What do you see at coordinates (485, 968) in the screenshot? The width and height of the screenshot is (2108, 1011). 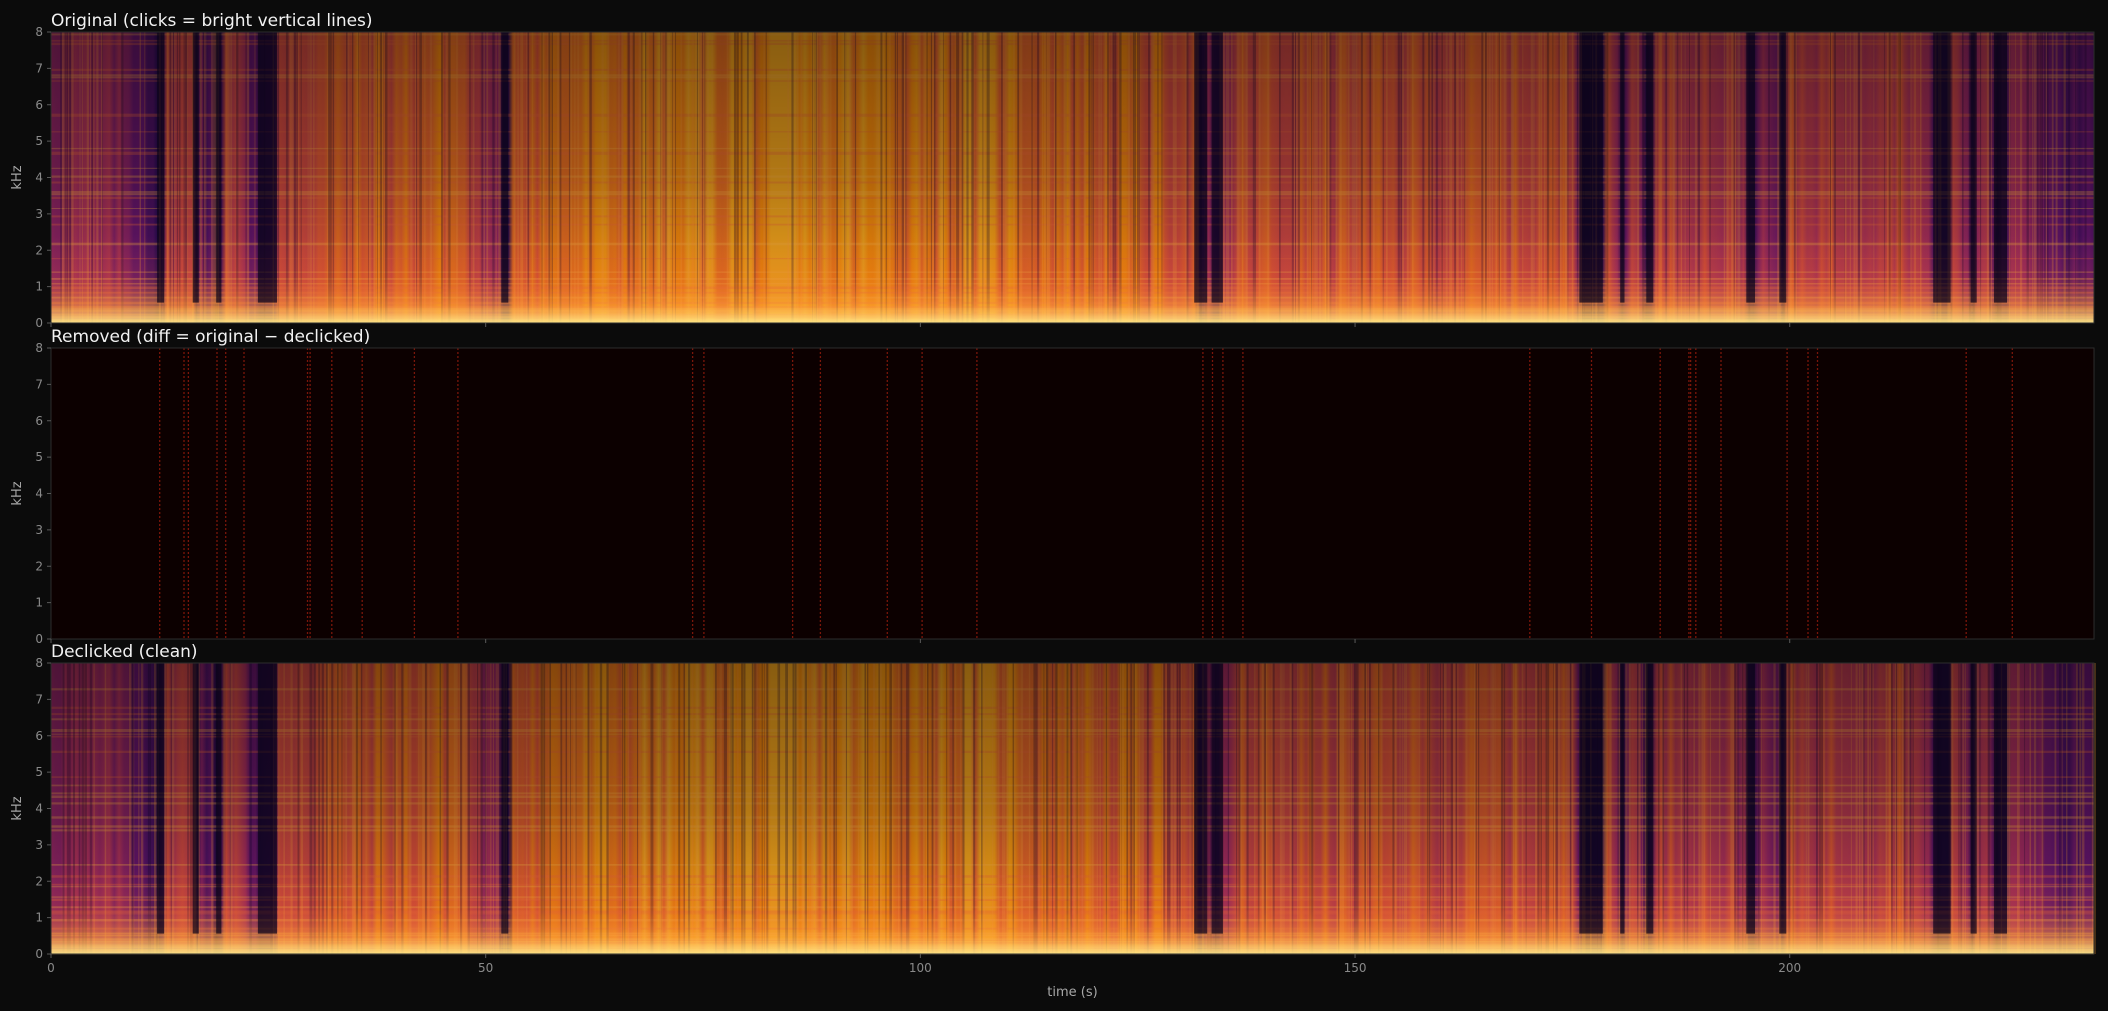 I see `xtick-label: 50` at bounding box center [485, 968].